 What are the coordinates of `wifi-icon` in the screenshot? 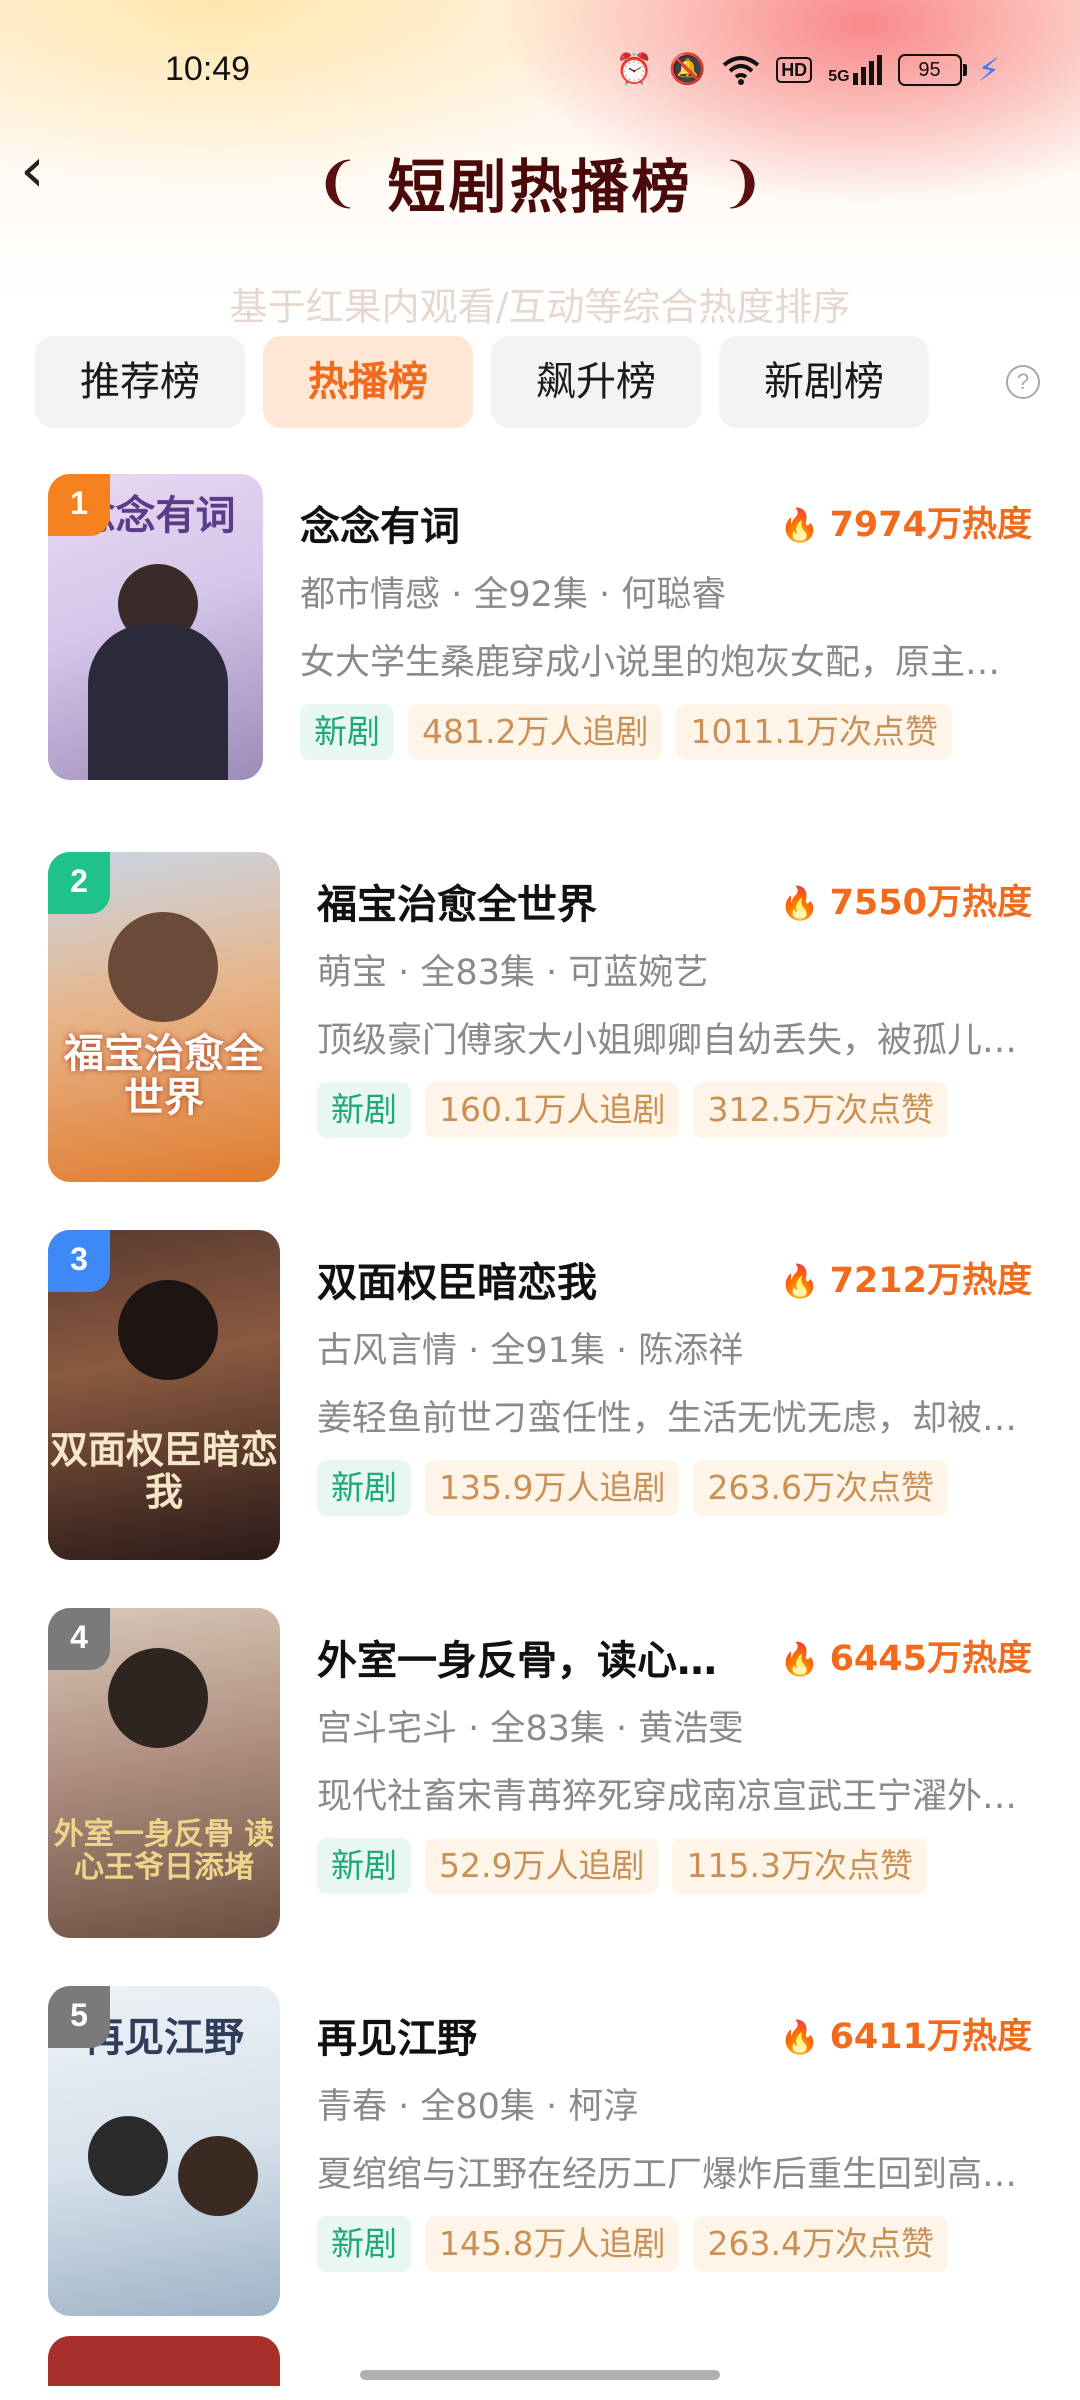 It's located at (741, 70).